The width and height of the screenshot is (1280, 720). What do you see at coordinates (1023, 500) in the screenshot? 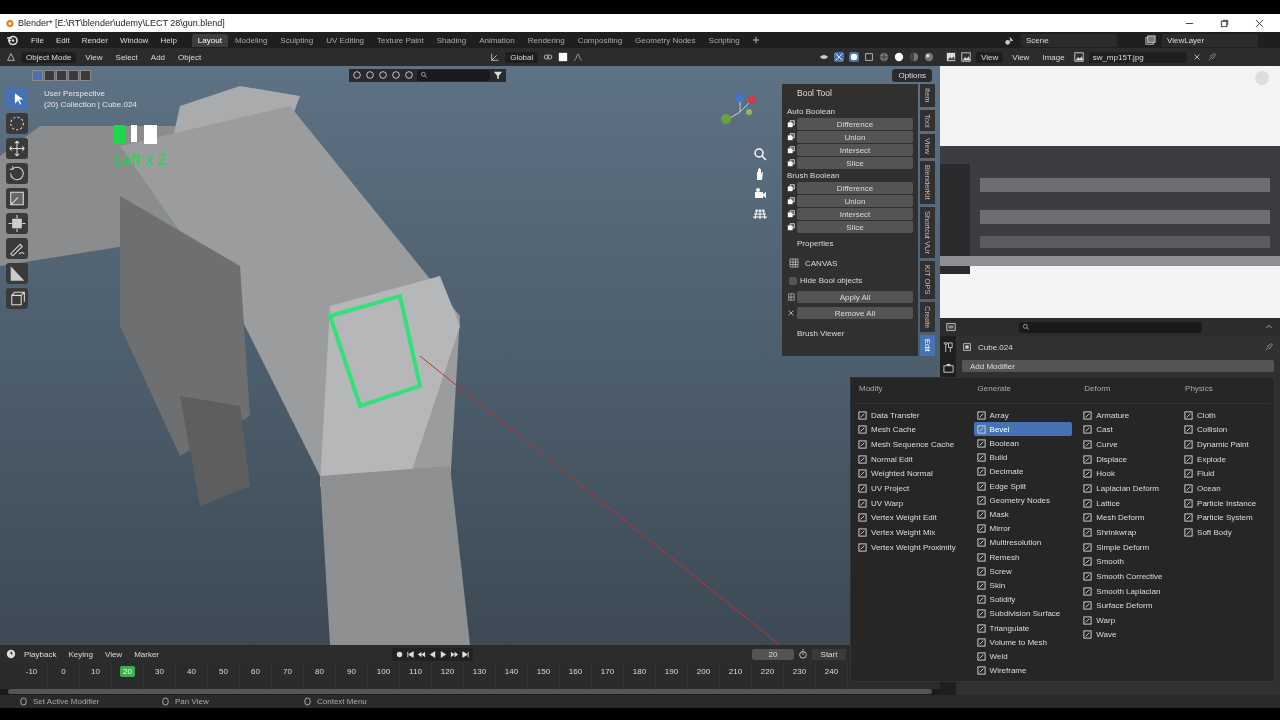
I see `modifier-item: Geometry Nodes` at bounding box center [1023, 500].